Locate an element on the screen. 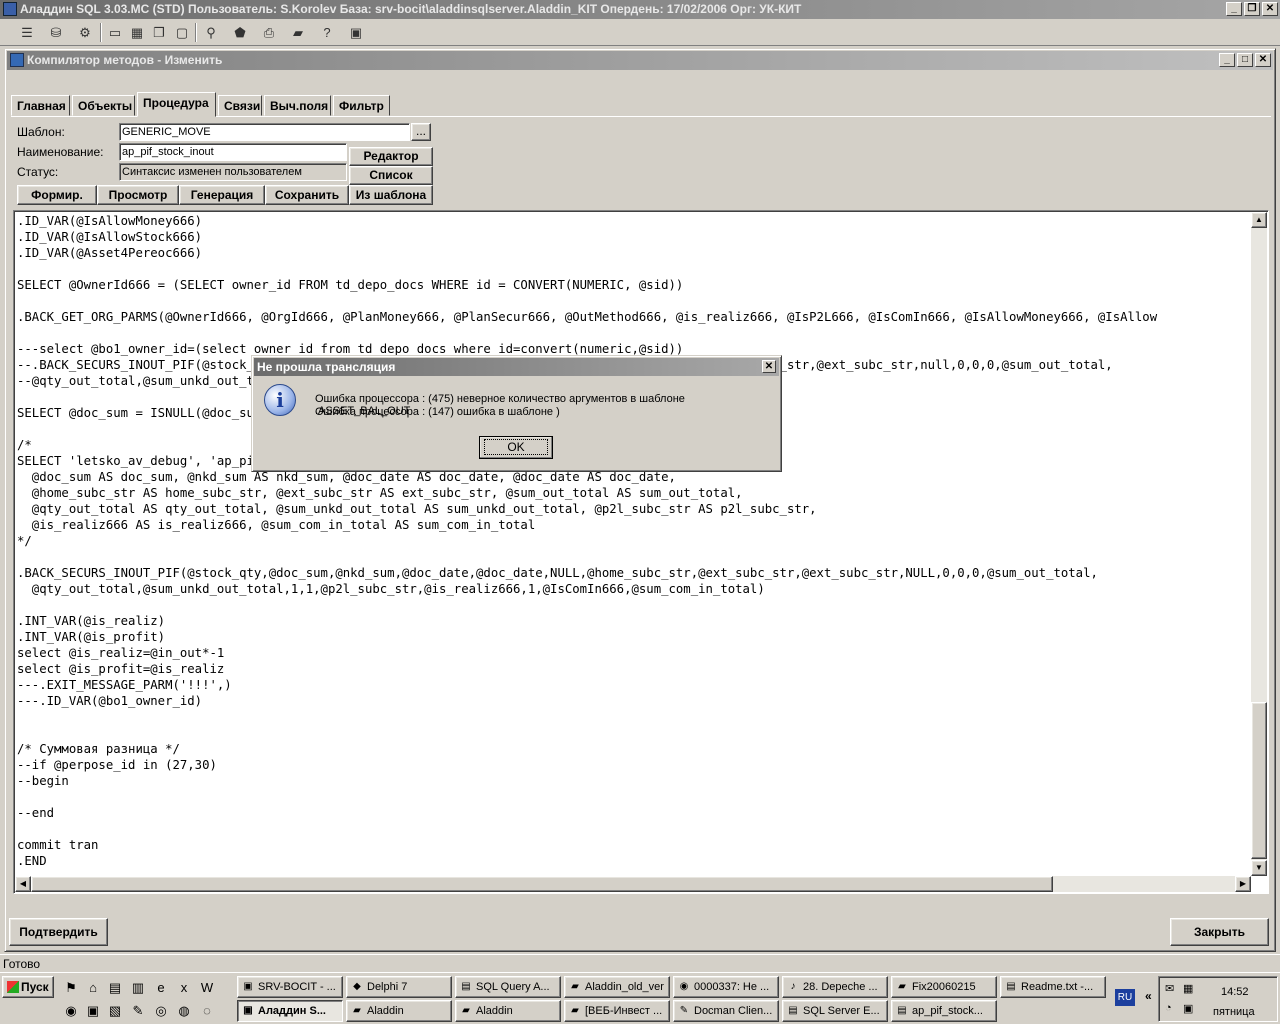 This screenshot has width=1280, height=1024. ok-button: OK is located at coordinates (516, 447).